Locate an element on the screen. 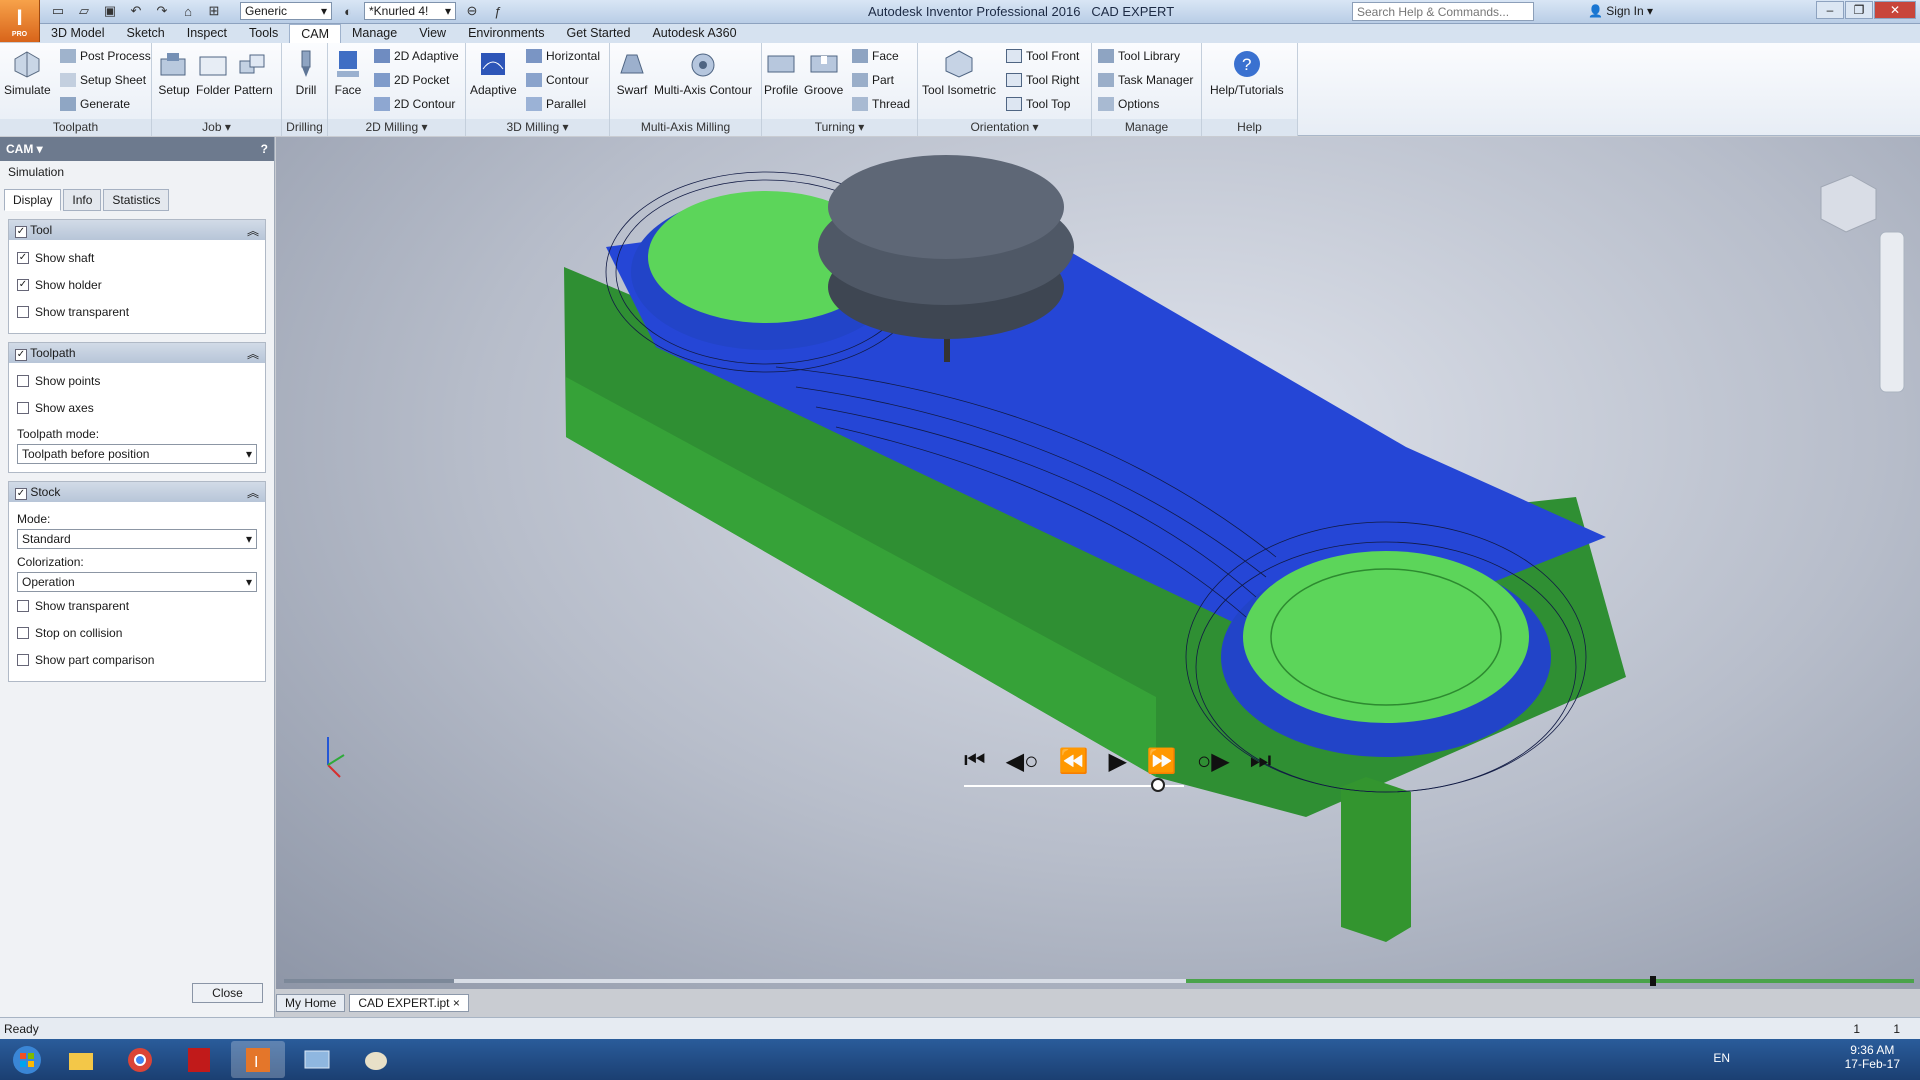  home-icon: ⌂ is located at coordinates (188, 11).